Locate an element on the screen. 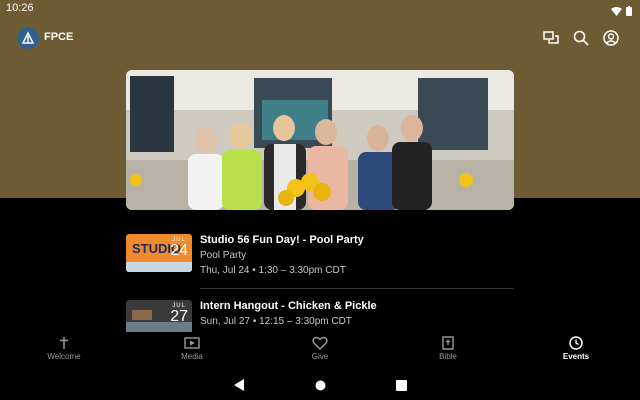 This screenshot has height=400, width=640. date-badge: JUL 27 is located at coordinates (179, 314).